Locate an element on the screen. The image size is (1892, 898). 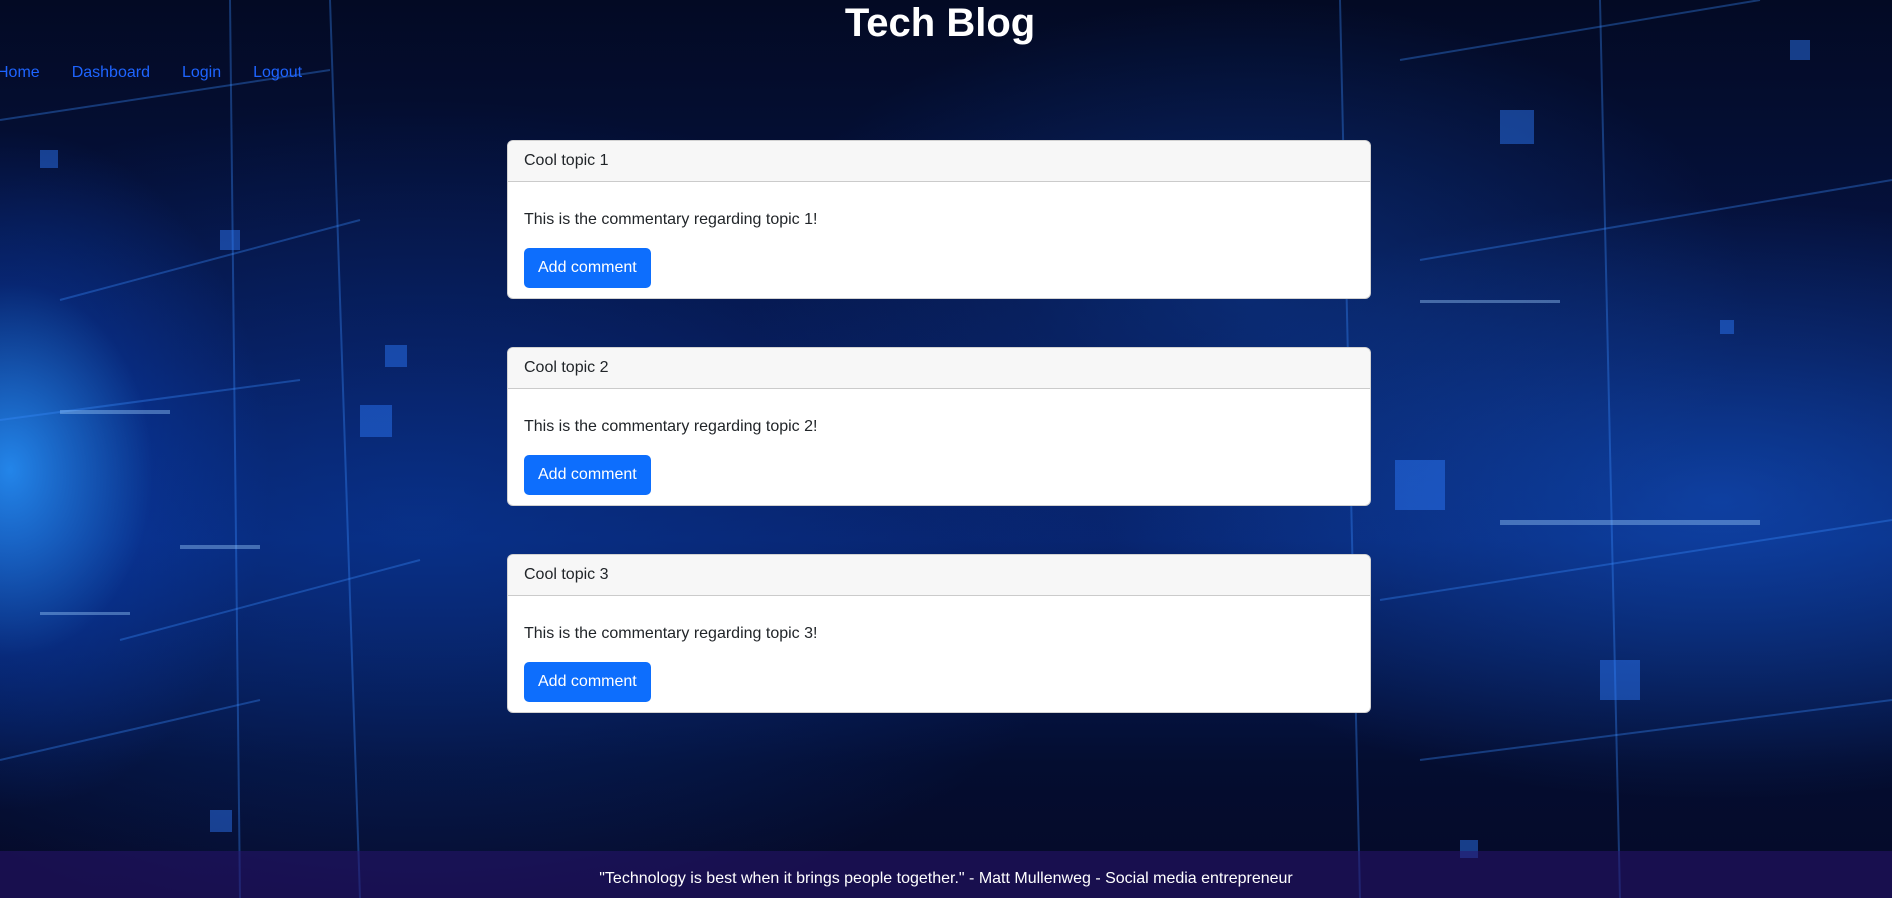
post-title: Cool topic 3 is located at coordinates (939, 575).